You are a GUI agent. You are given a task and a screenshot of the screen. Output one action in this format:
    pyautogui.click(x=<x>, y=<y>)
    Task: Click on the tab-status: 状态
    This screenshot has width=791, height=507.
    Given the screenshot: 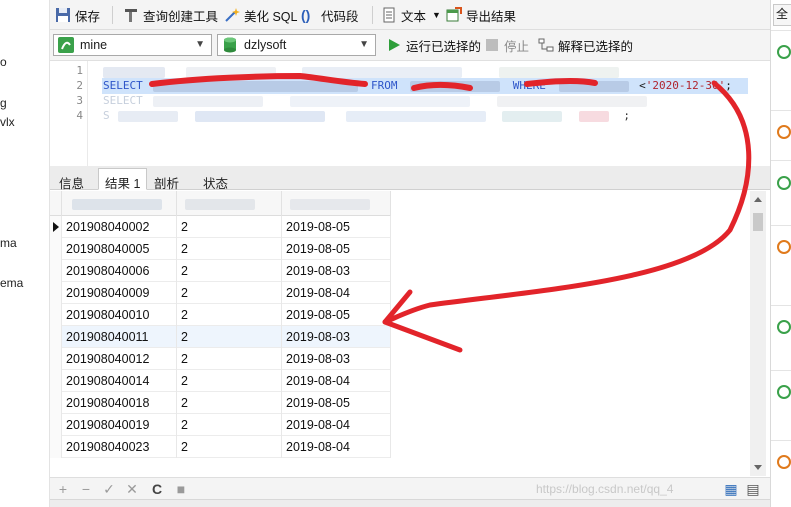 What is the action you would take?
    pyautogui.click(x=215, y=179)
    